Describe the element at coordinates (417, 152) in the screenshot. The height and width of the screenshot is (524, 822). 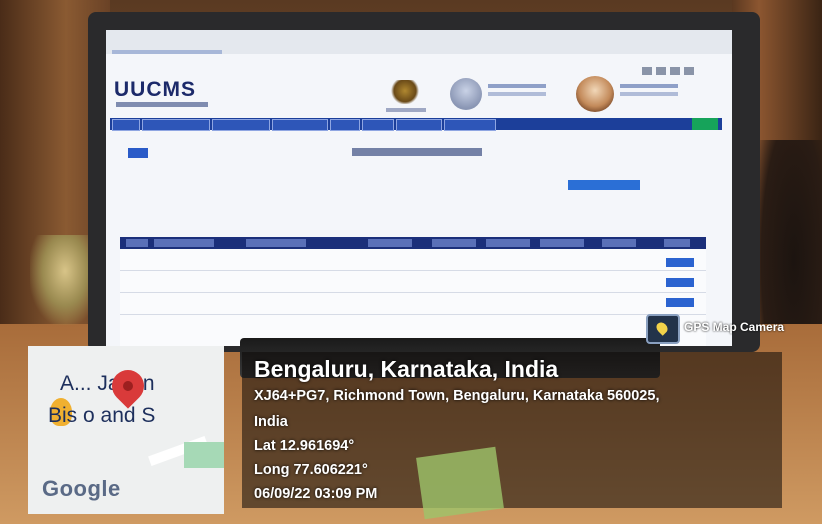
I see `page-heading` at that location.